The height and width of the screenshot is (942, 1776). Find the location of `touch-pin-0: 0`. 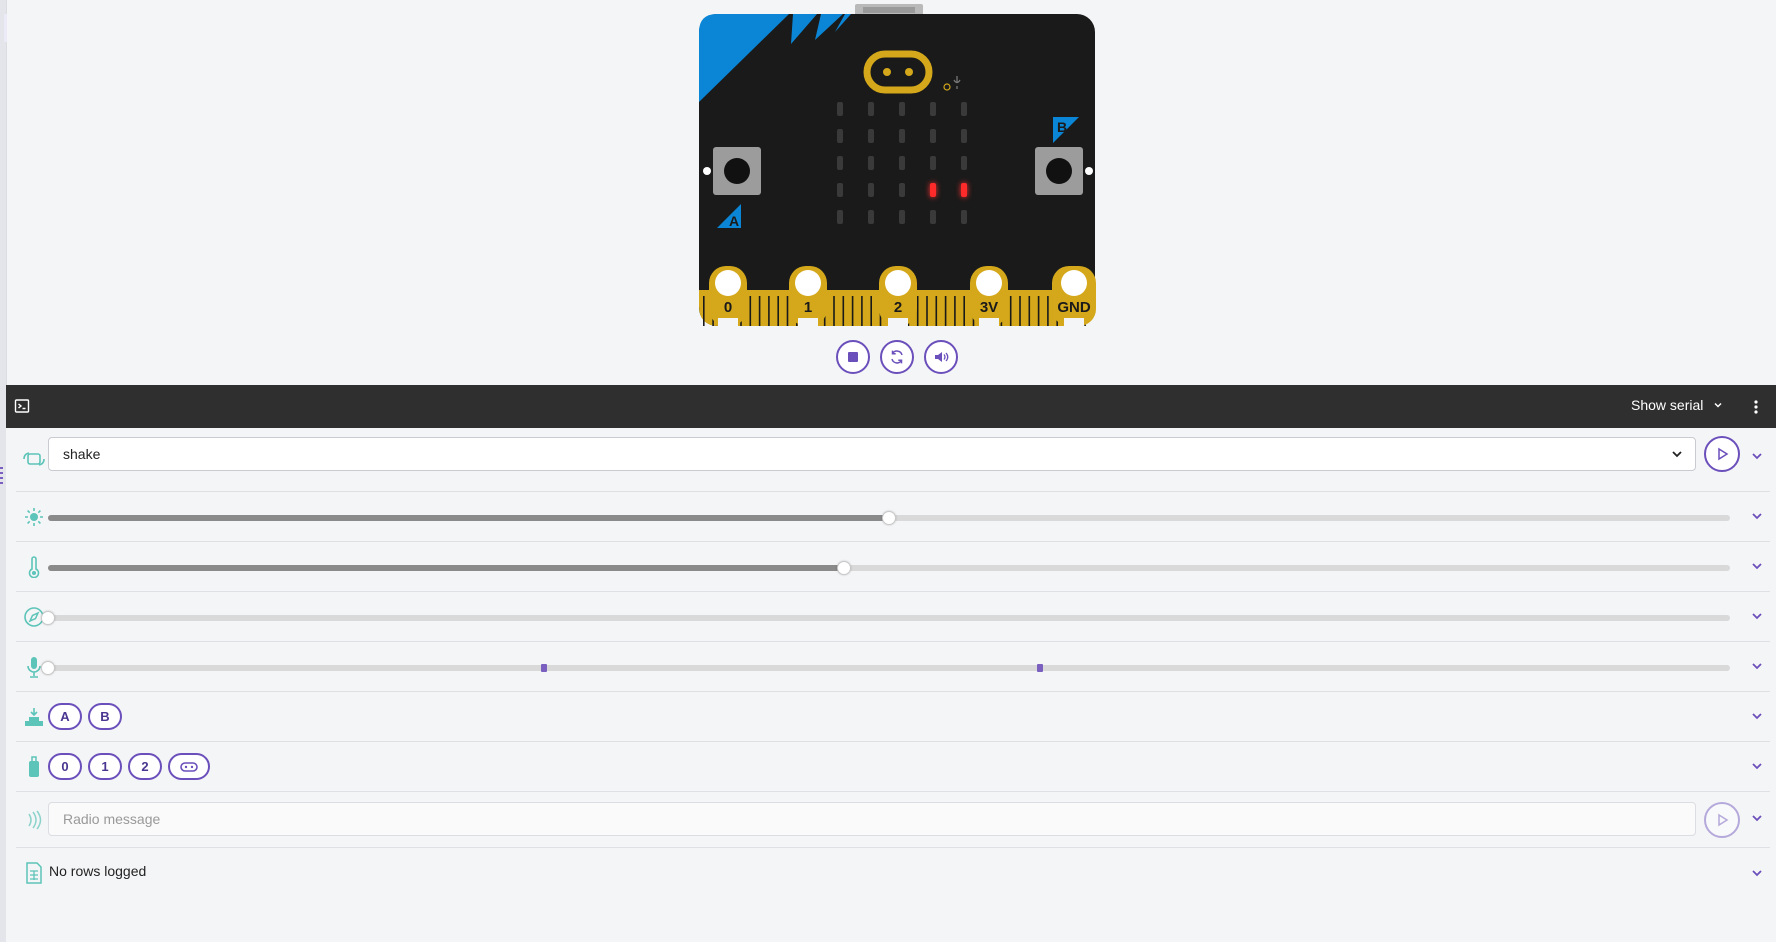

touch-pin-0: 0 is located at coordinates (65, 766).